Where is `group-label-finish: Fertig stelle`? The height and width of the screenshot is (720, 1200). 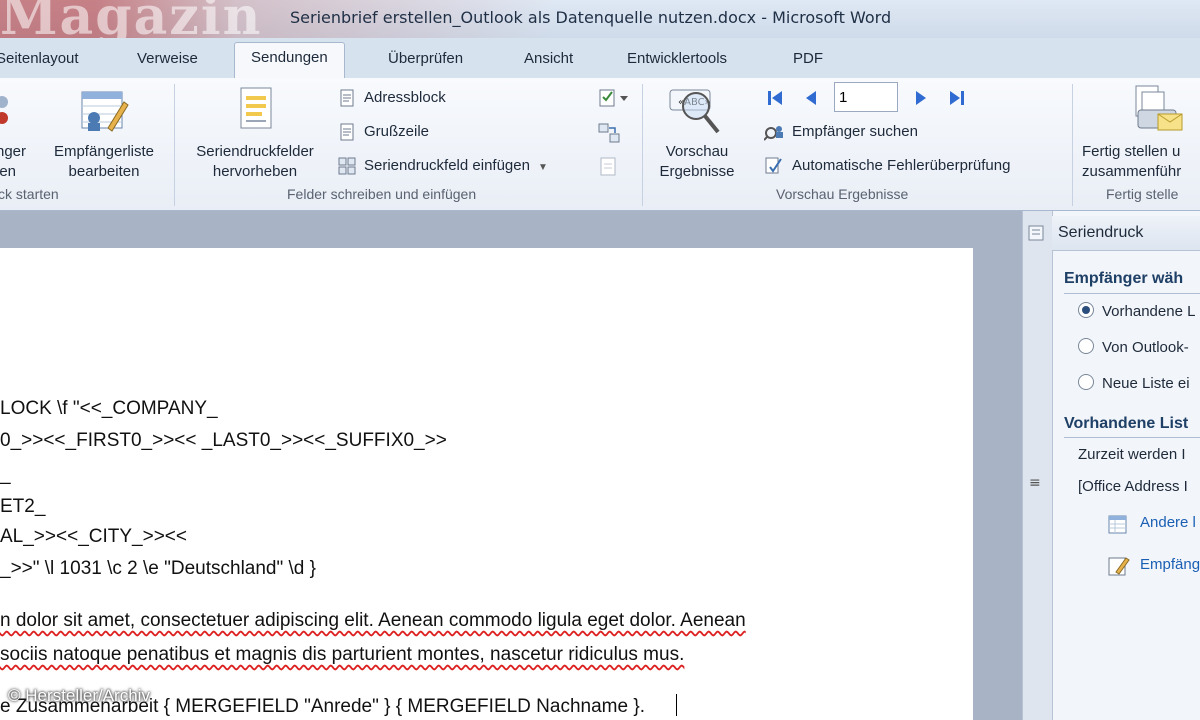
group-label-finish: Fertig stelle is located at coordinates (1142, 194).